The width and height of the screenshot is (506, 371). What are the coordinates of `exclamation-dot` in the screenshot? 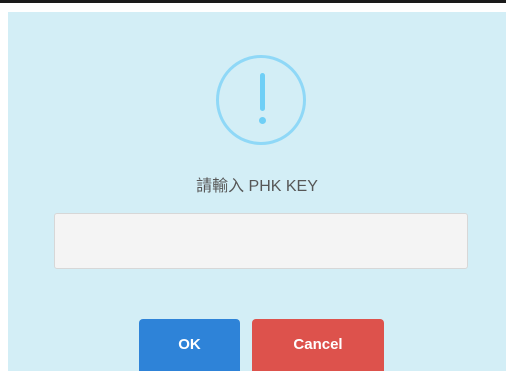 It's located at (262, 120).